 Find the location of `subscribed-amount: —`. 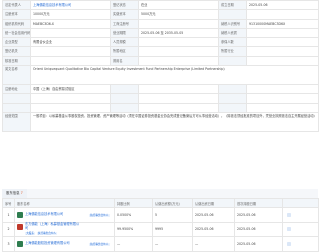

subscribed-amount: — is located at coordinates (172, 244).